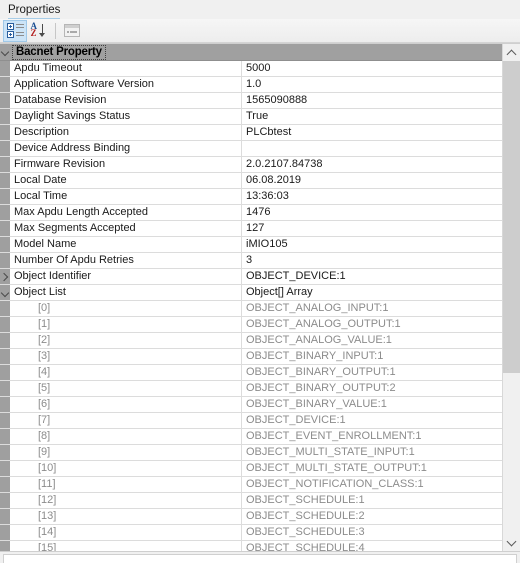  Describe the element at coordinates (372, 308) in the screenshot. I see `property-value-cell: OBJECT_ANALOG_INPUT:1` at that location.